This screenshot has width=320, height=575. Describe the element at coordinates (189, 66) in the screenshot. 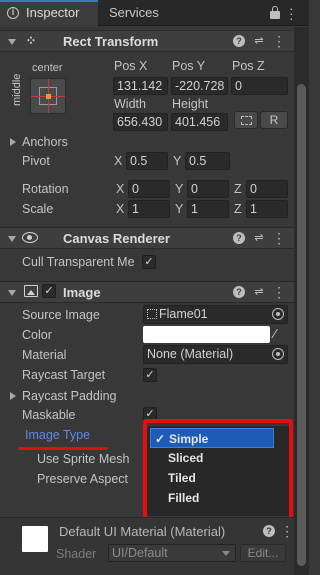

I see `pos-y-label: Pos Y` at that location.